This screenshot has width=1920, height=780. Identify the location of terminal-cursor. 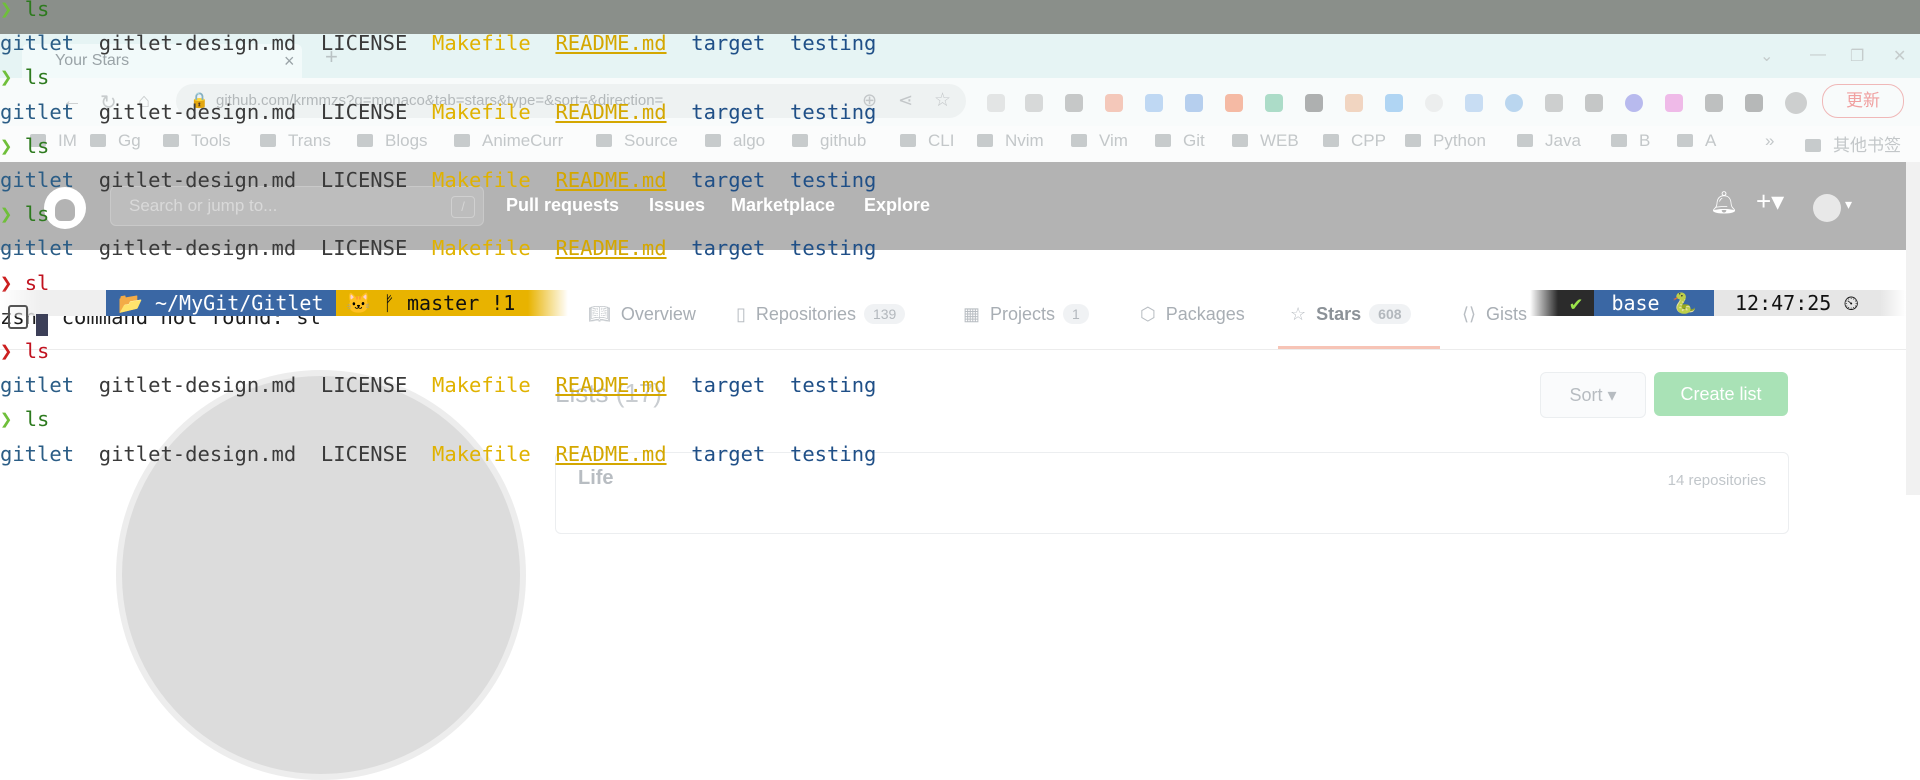
(42, 325).